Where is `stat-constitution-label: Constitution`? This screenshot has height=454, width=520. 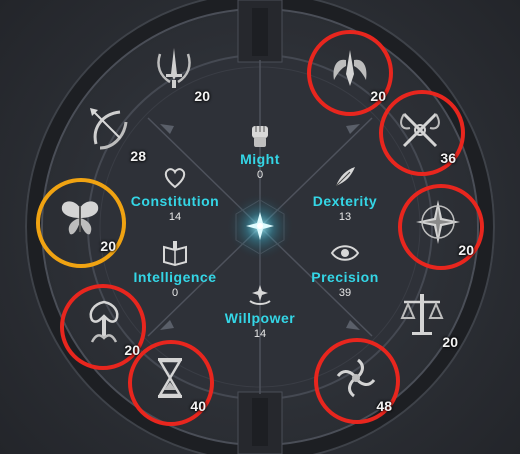 stat-constitution-label: Constitution is located at coordinates (175, 201).